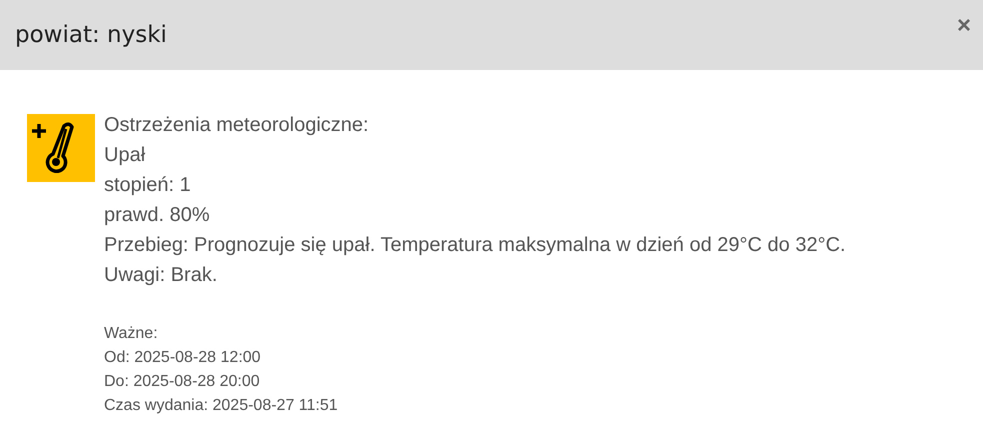 This screenshot has height=441, width=983. Describe the element at coordinates (963, 26) in the screenshot. I see `close-button: ×` at that location.